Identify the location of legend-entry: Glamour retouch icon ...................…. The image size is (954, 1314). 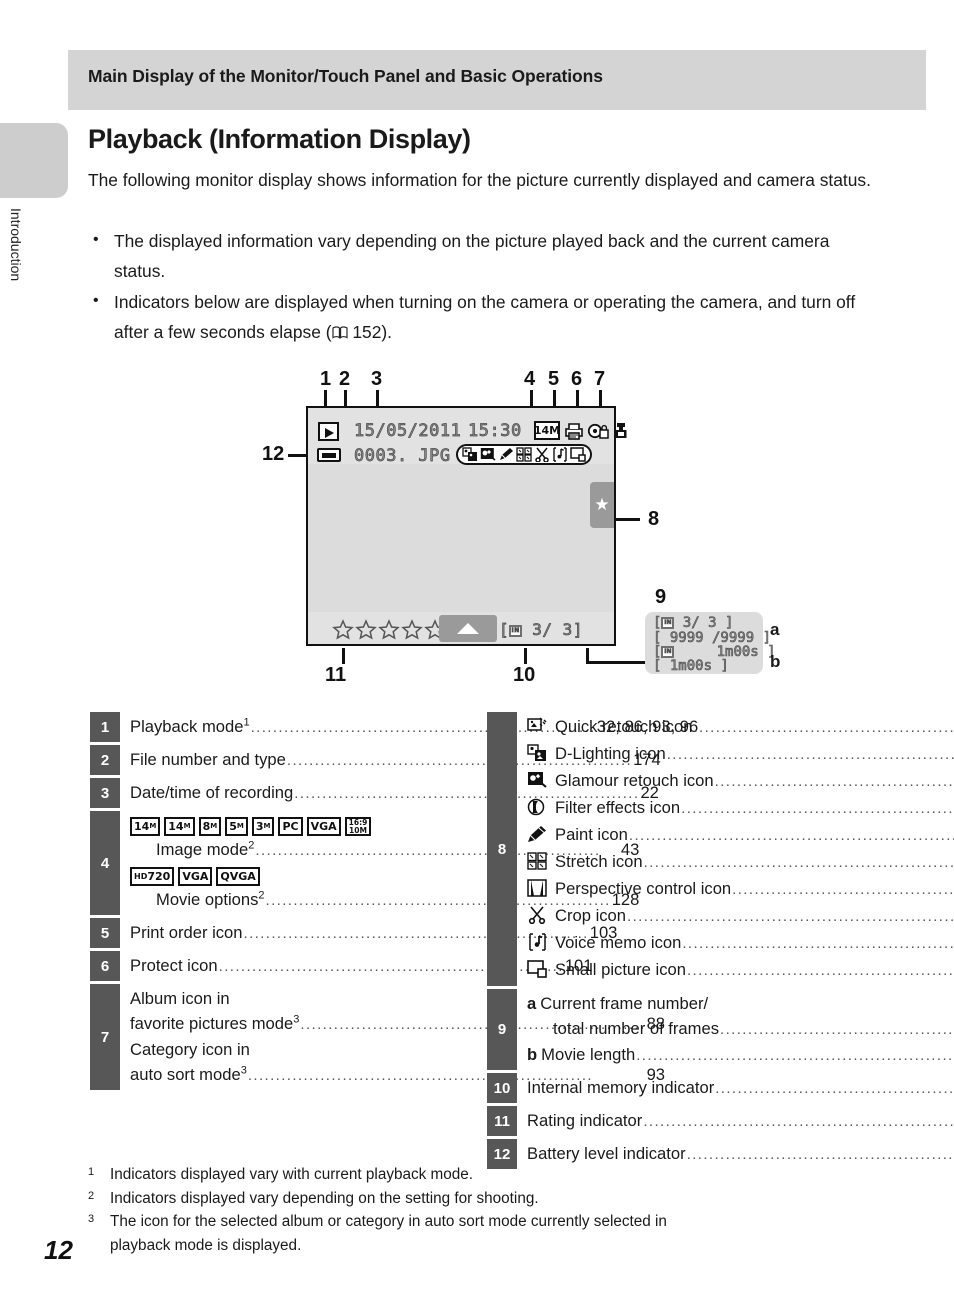
(740, 781).